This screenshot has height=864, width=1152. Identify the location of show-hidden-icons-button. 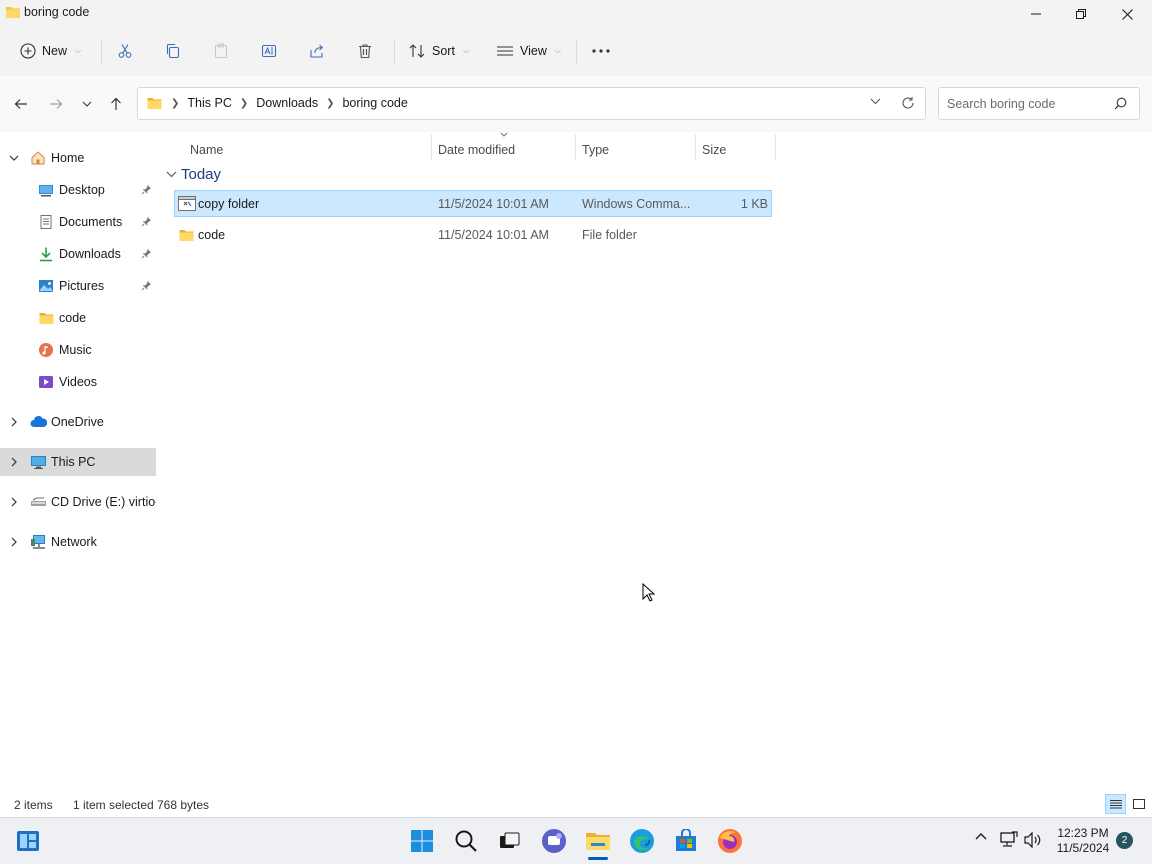
(981, 837).